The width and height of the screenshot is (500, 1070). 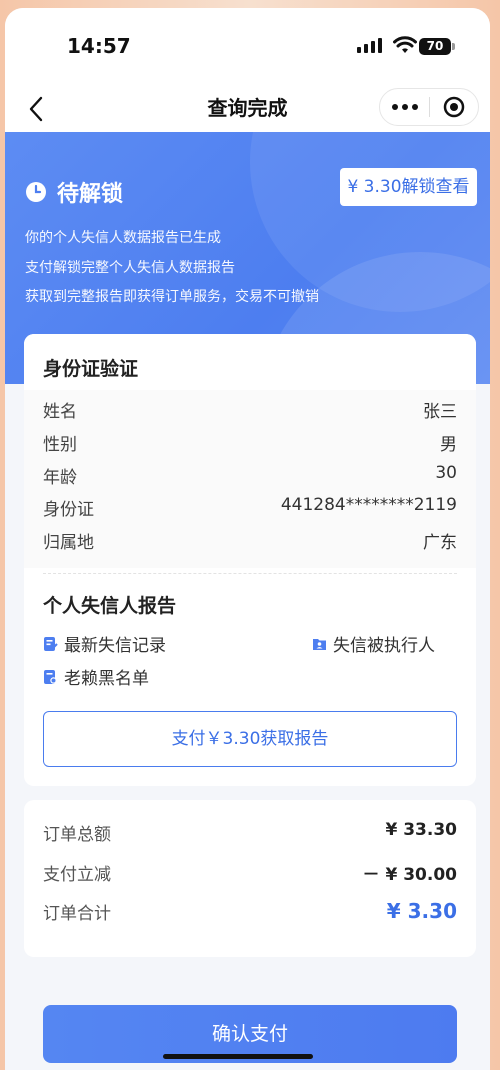 What do you see at coordinates (77, 875) in the screenshot?
I see `order-label: 支付立减` at bounding box center [77, 875].